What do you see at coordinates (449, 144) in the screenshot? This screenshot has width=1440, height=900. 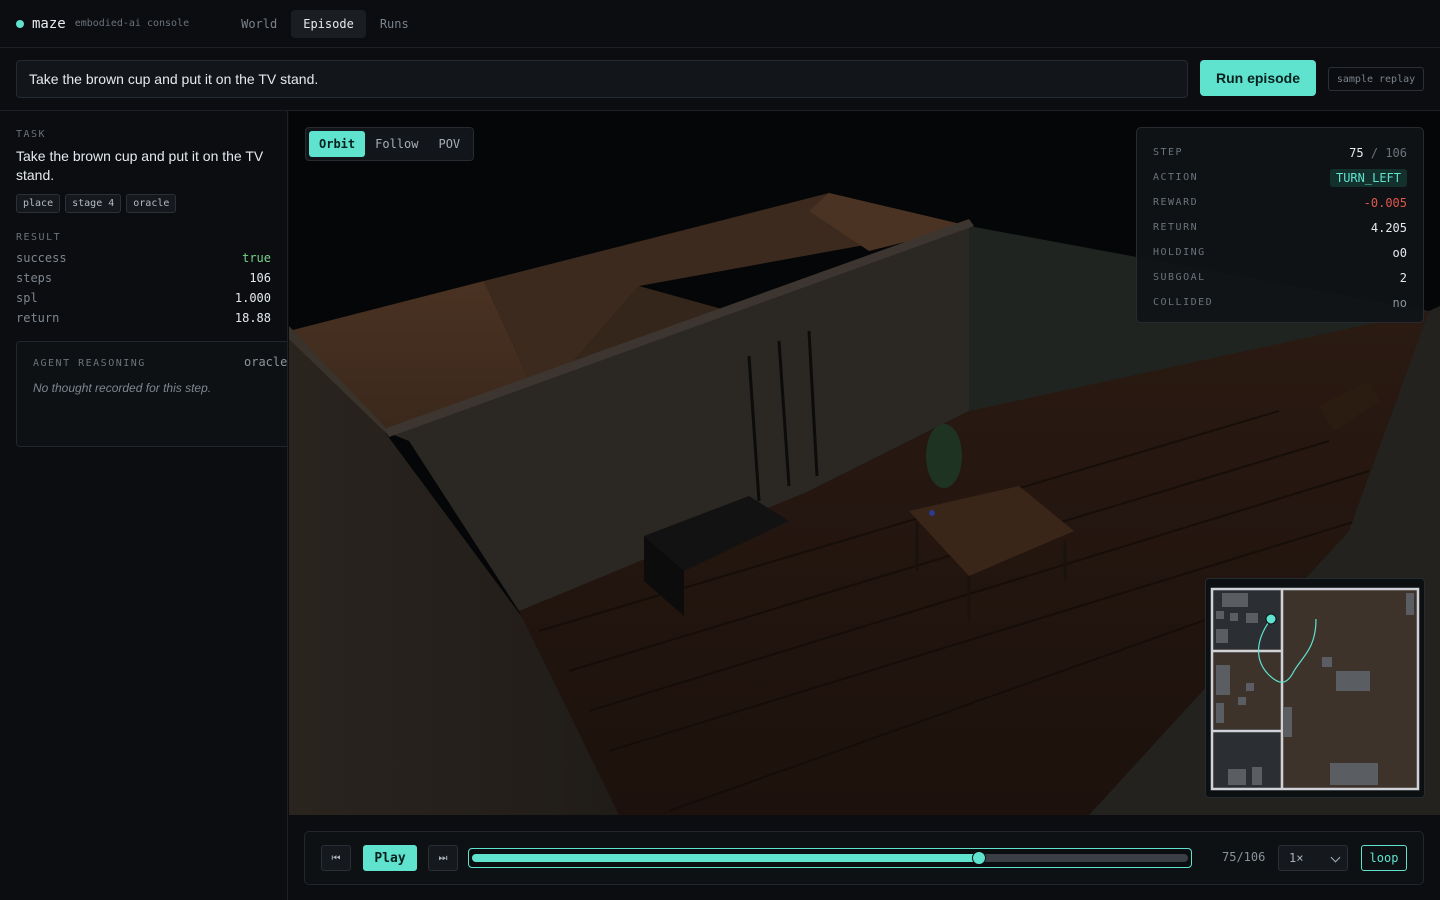 I see `camera-pov-button: POV` at bounding box center [449, 144].